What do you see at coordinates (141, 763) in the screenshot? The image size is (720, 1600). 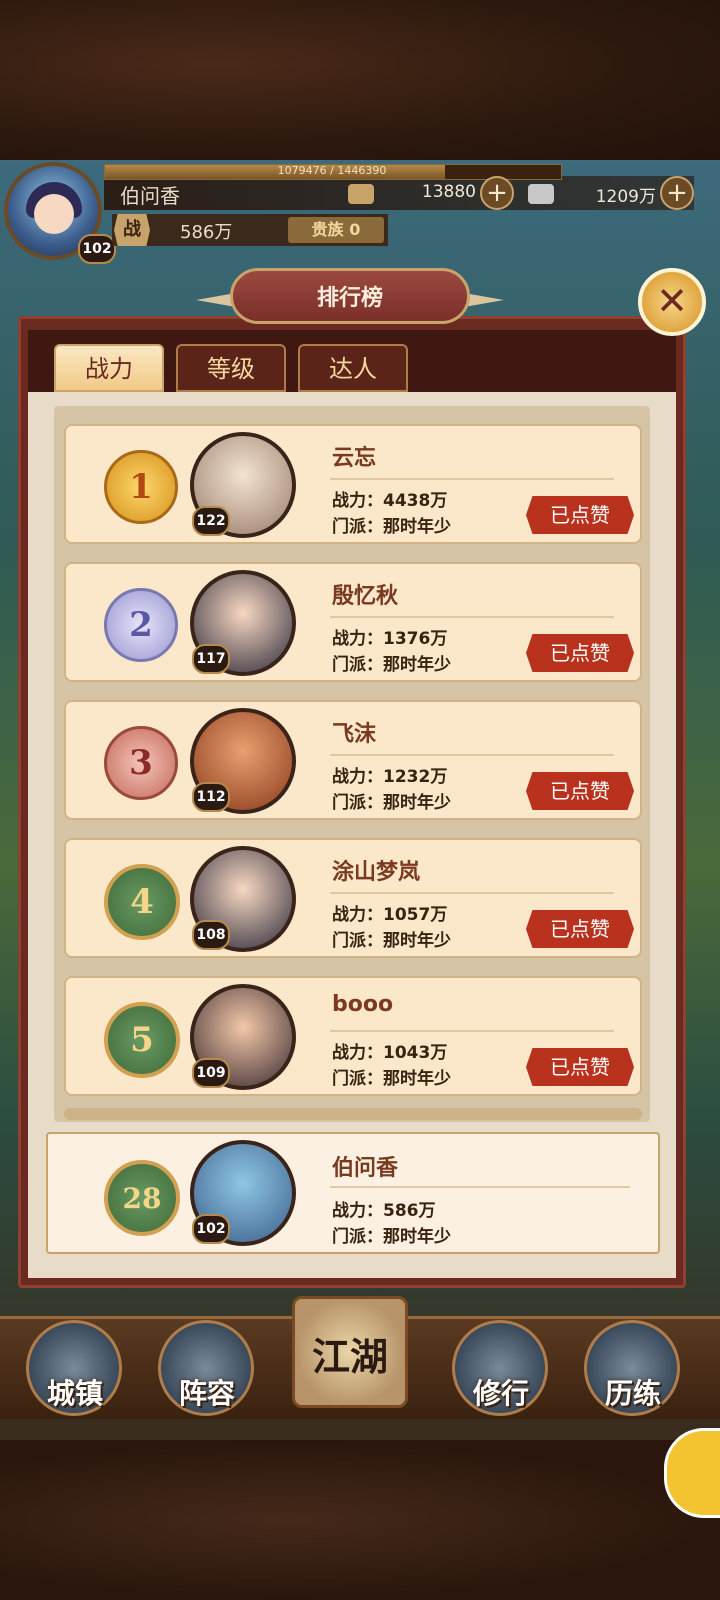 I see `rank-number: 3` at bounding box center [141, 763].